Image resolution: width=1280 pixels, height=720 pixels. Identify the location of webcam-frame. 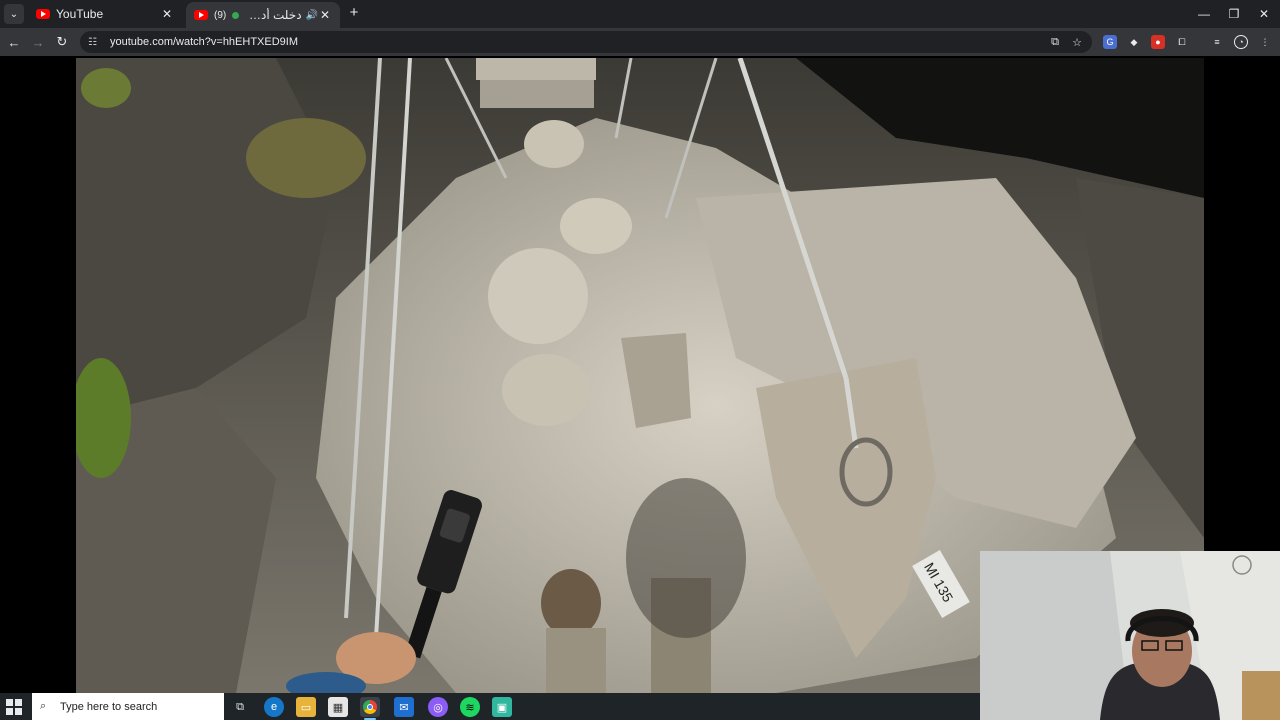
(1130, 635).